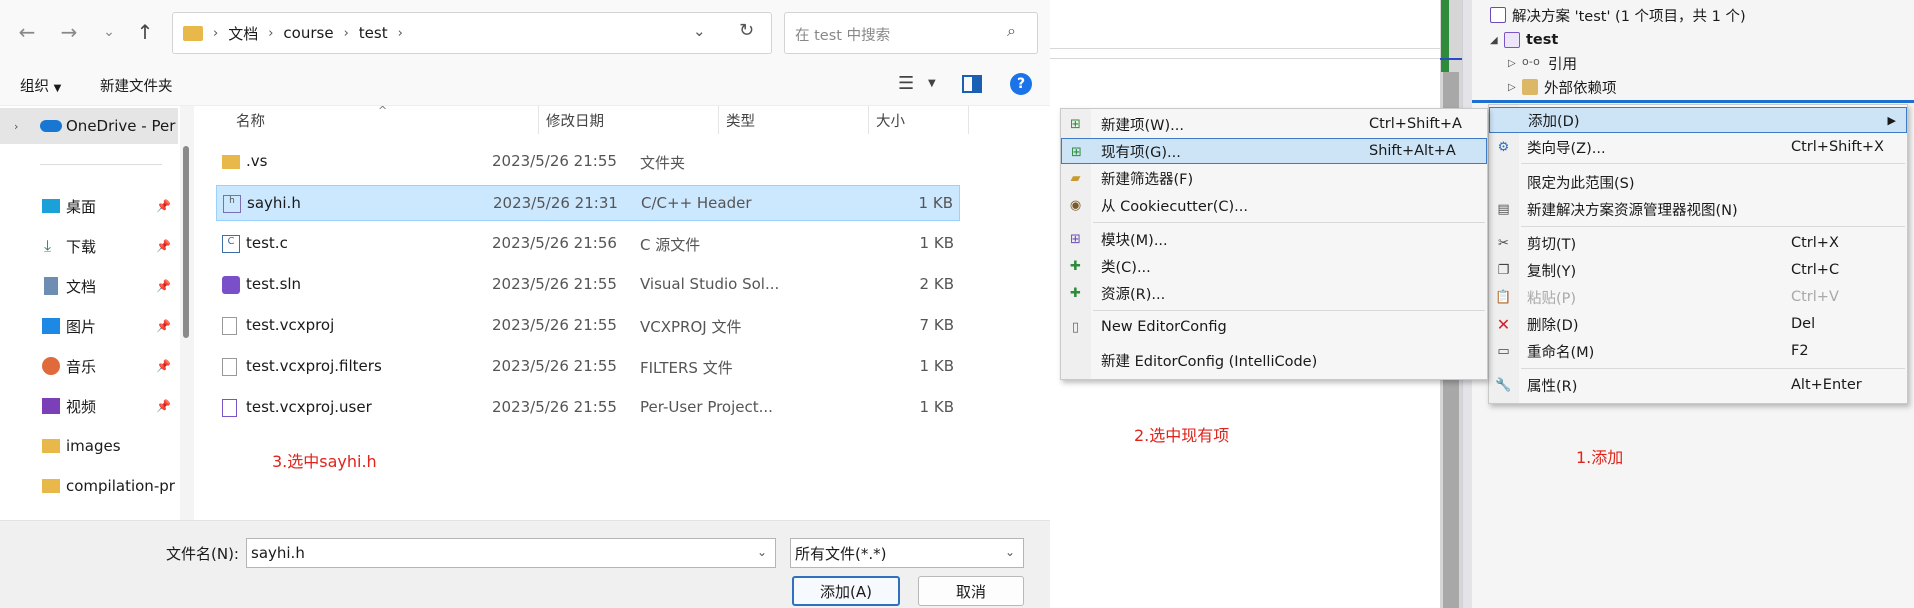 This screenshot has width=1914, height=608. Describe the element at coordinates (1075, 266) in the screenshot. I see `class-icon: ✚` at that location.